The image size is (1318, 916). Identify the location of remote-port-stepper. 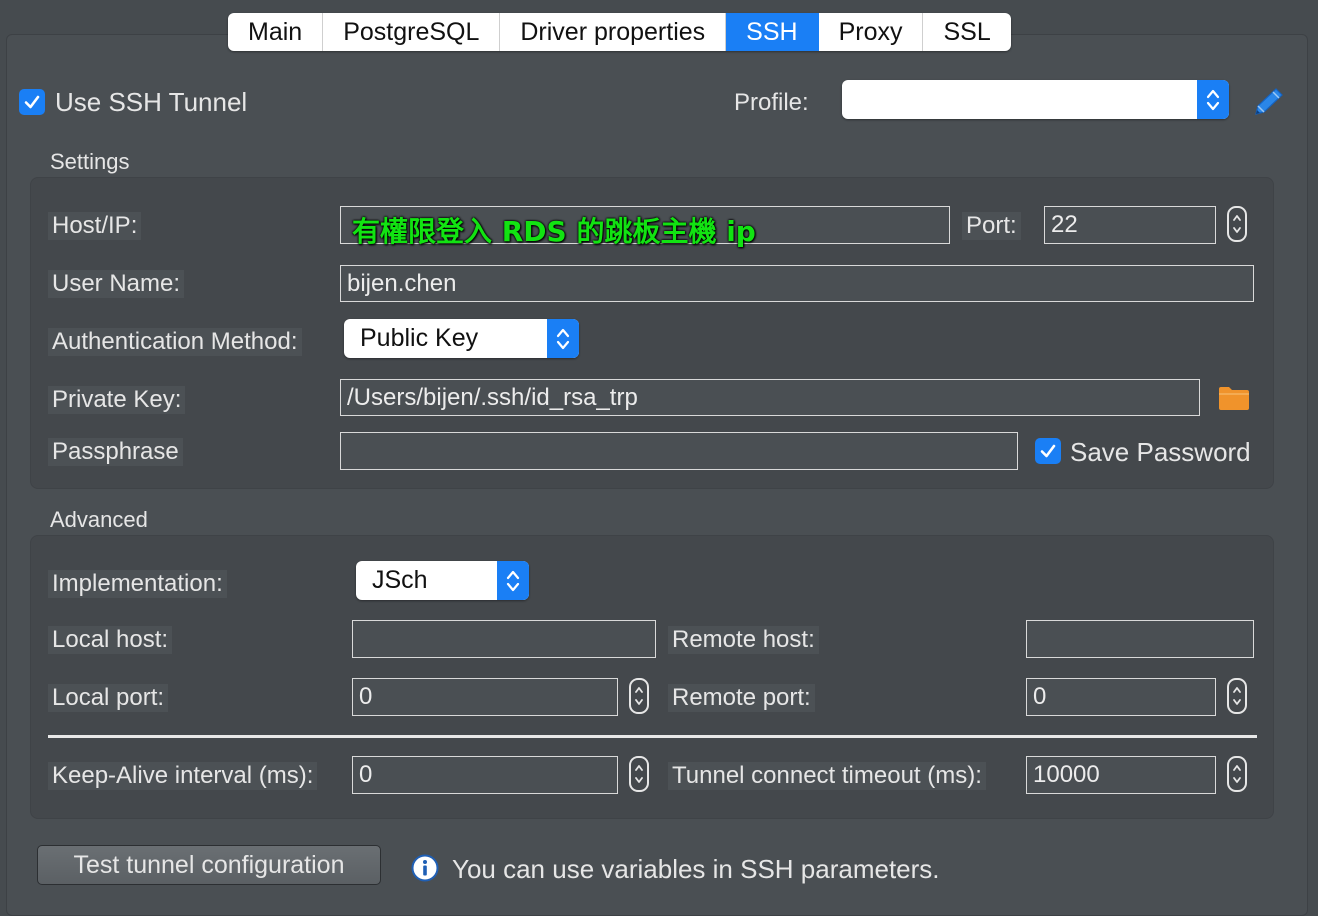
(1237, 696).